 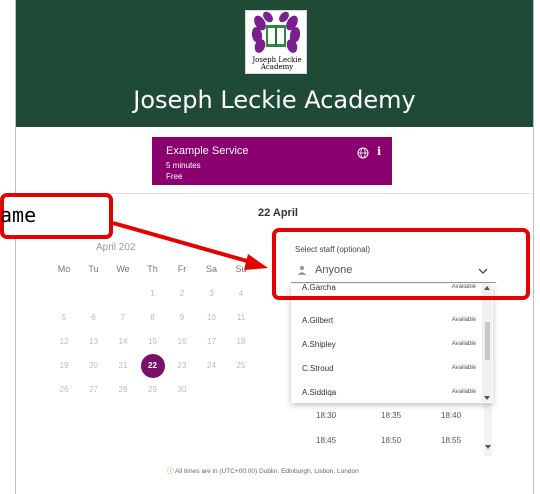 What do you see at coordinates (241, 342) in the screenshot?
I see `calendar-day: 18` at bounding box center [241, 342].